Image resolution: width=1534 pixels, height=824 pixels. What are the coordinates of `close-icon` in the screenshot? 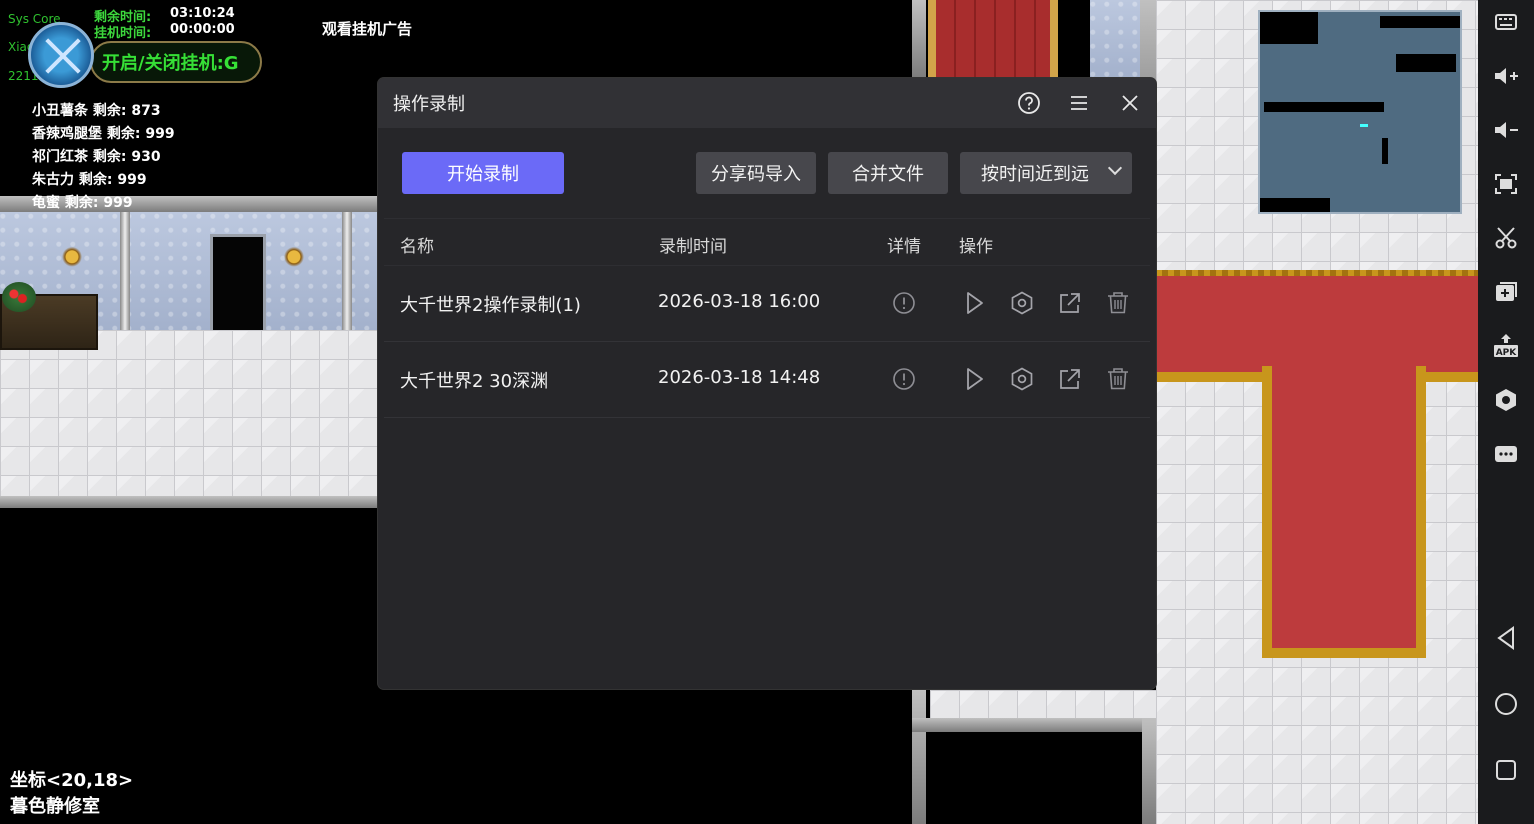 It's located at (1130, 103).